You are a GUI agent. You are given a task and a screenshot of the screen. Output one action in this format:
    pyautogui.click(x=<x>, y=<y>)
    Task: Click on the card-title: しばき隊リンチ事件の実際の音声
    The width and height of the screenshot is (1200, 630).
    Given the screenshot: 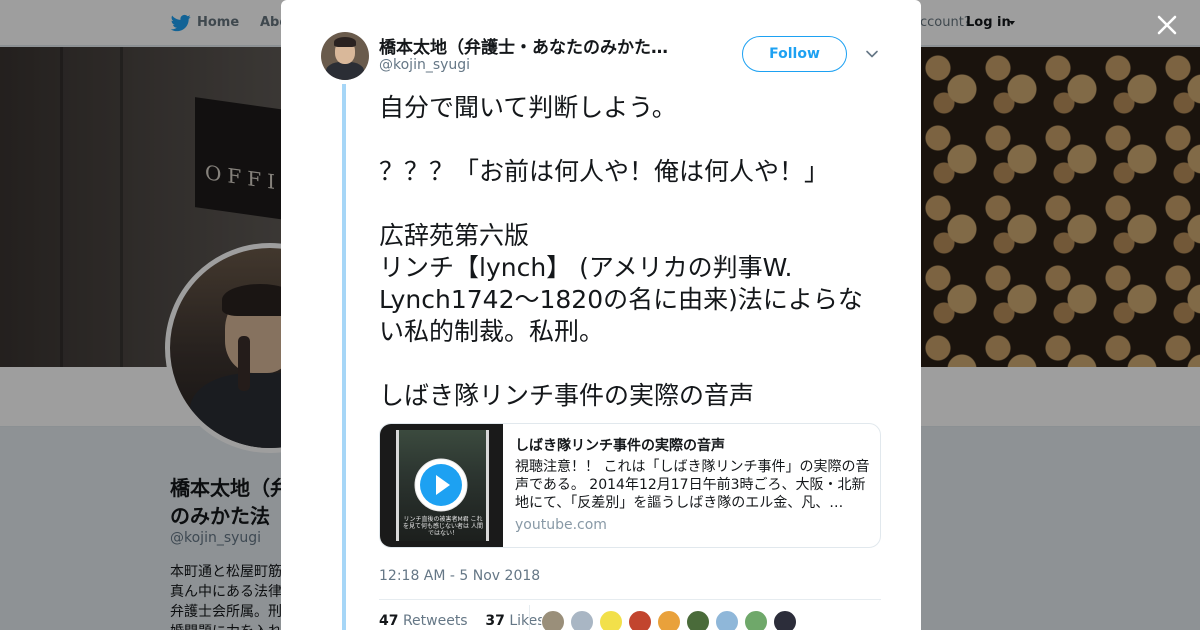 What is the action you would take?
    pyautogui.click(x=620, y=445)
    